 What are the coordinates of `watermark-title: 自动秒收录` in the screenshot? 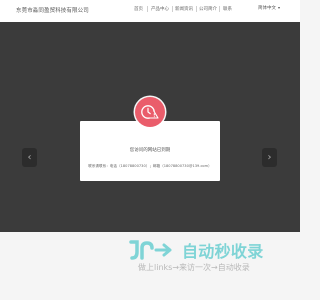 It's located at (223, 251).